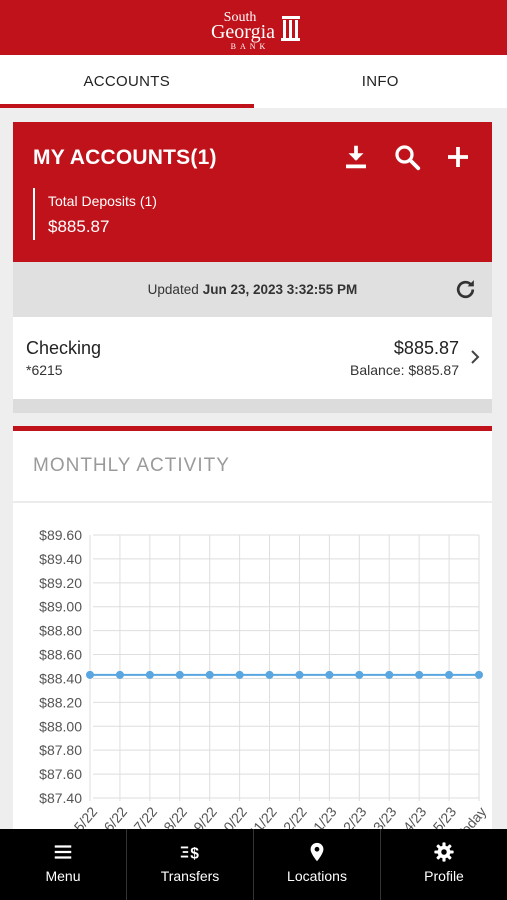 This screenshot has width=507, height=900. I want to click on y-tick-label: $87.80, so click(60, 750).